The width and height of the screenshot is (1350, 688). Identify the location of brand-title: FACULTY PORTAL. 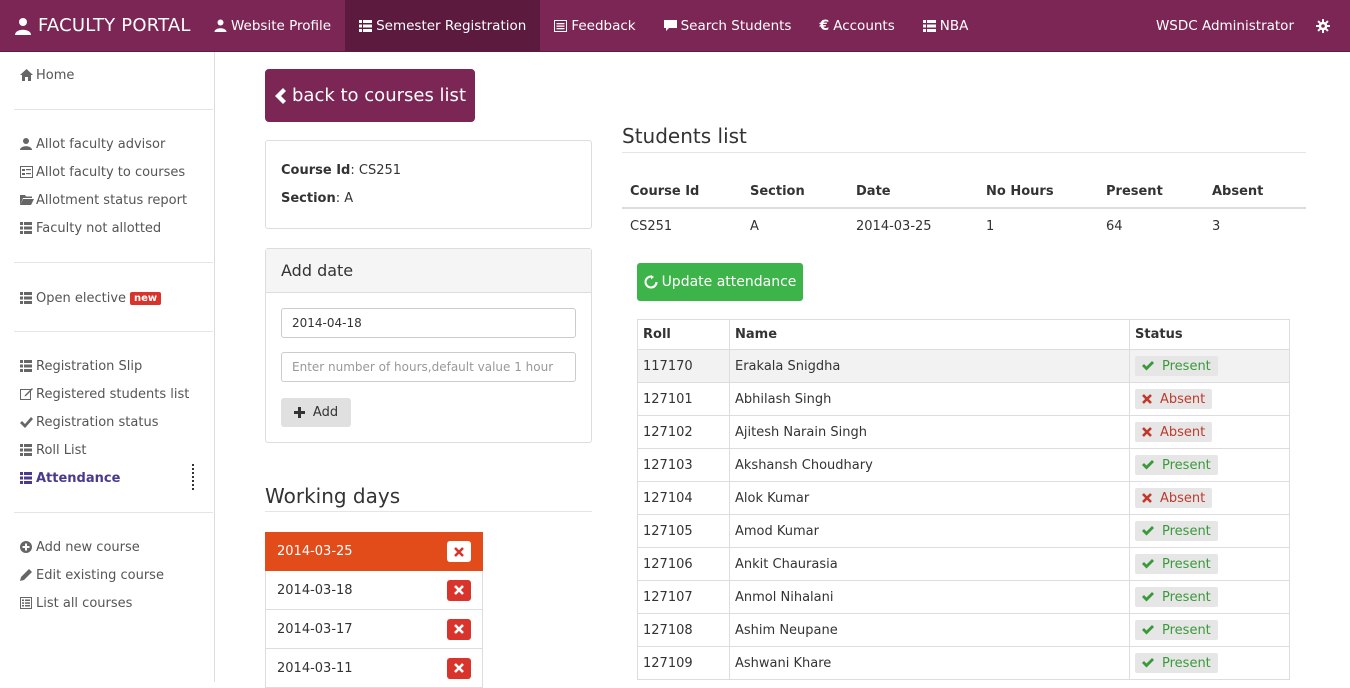
(114, 25).